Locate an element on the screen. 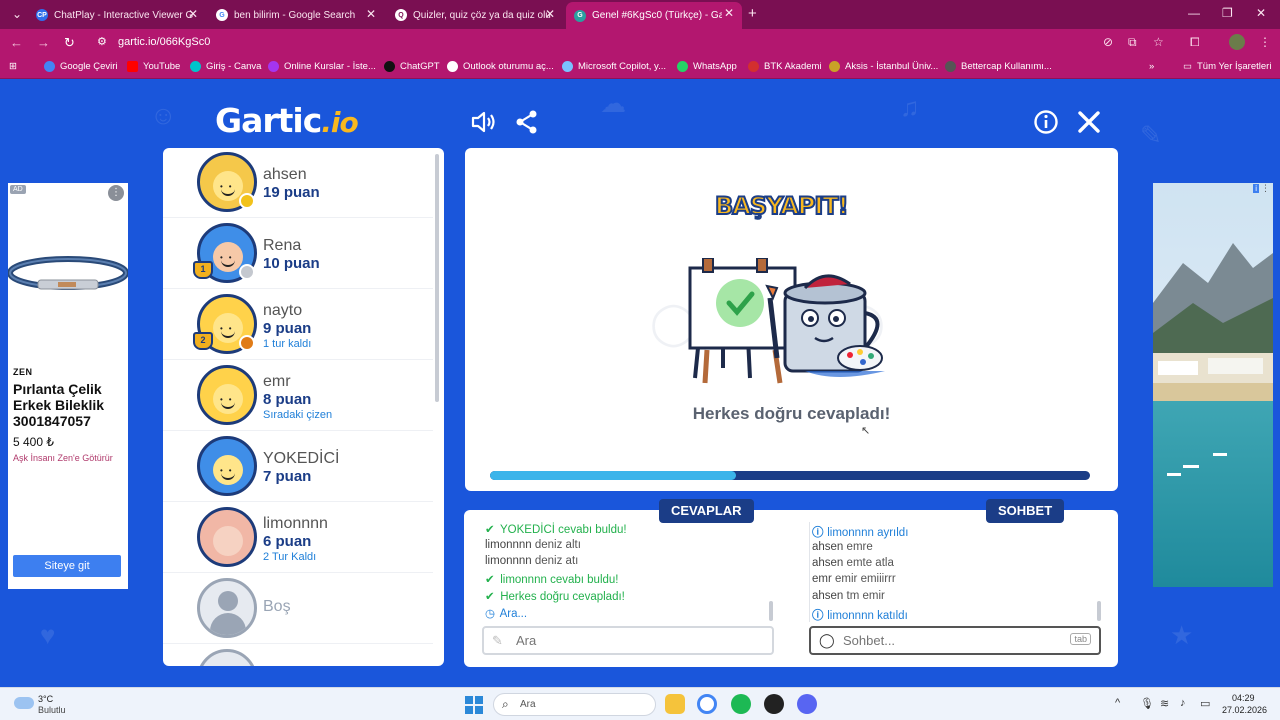  bookmark-google-ceviri: Google Çeviri is located at coordinates (81, 66).